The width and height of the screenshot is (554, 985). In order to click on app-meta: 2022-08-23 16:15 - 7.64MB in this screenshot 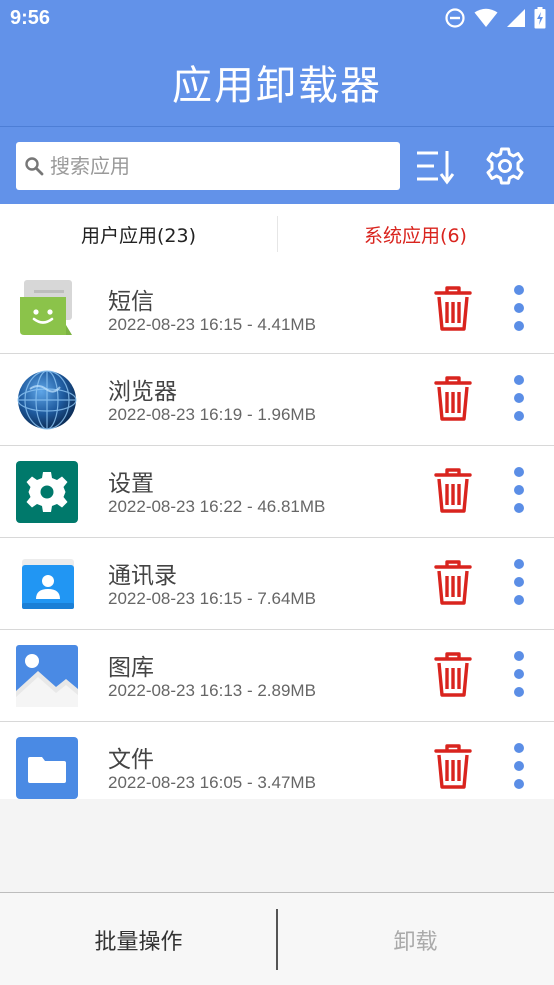, I will do `click(212, 598)`.